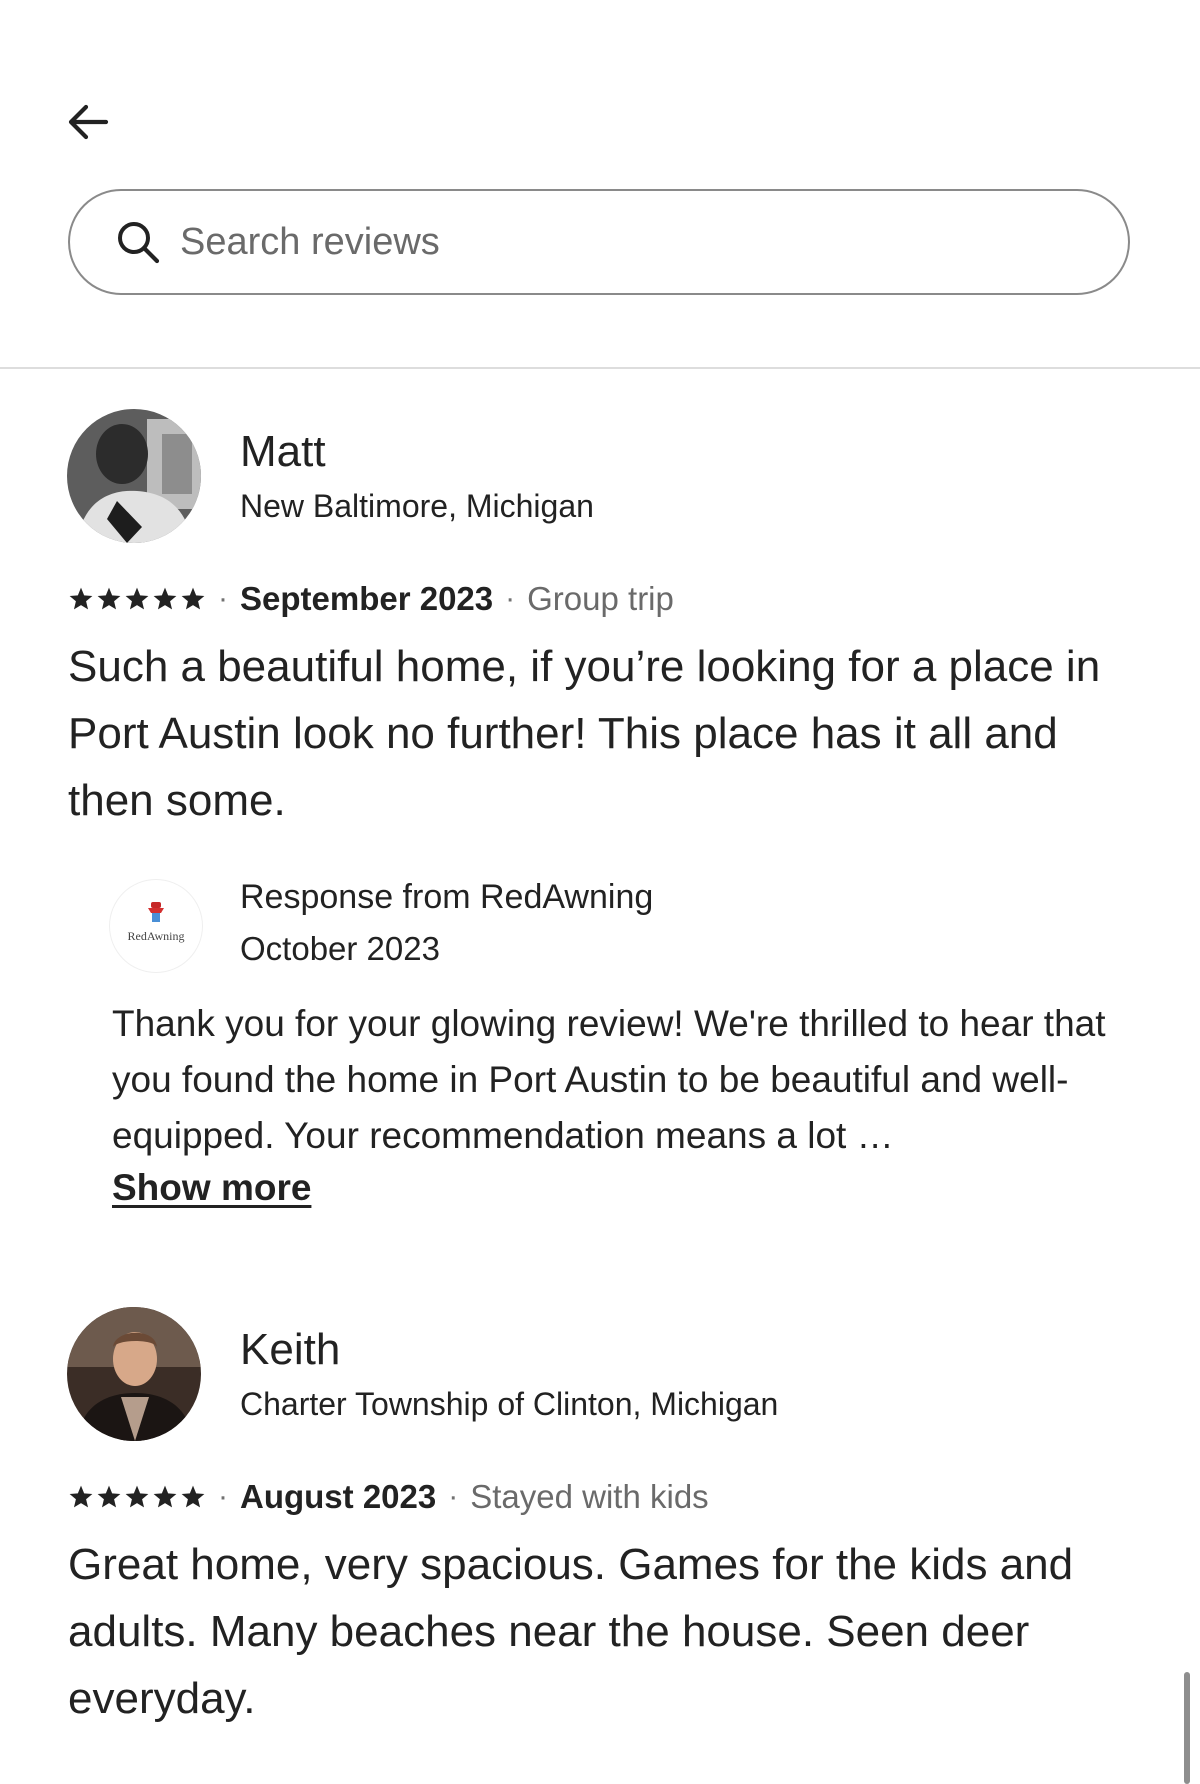  I want to click on svg-text: RedAwning, so click(156, 936).